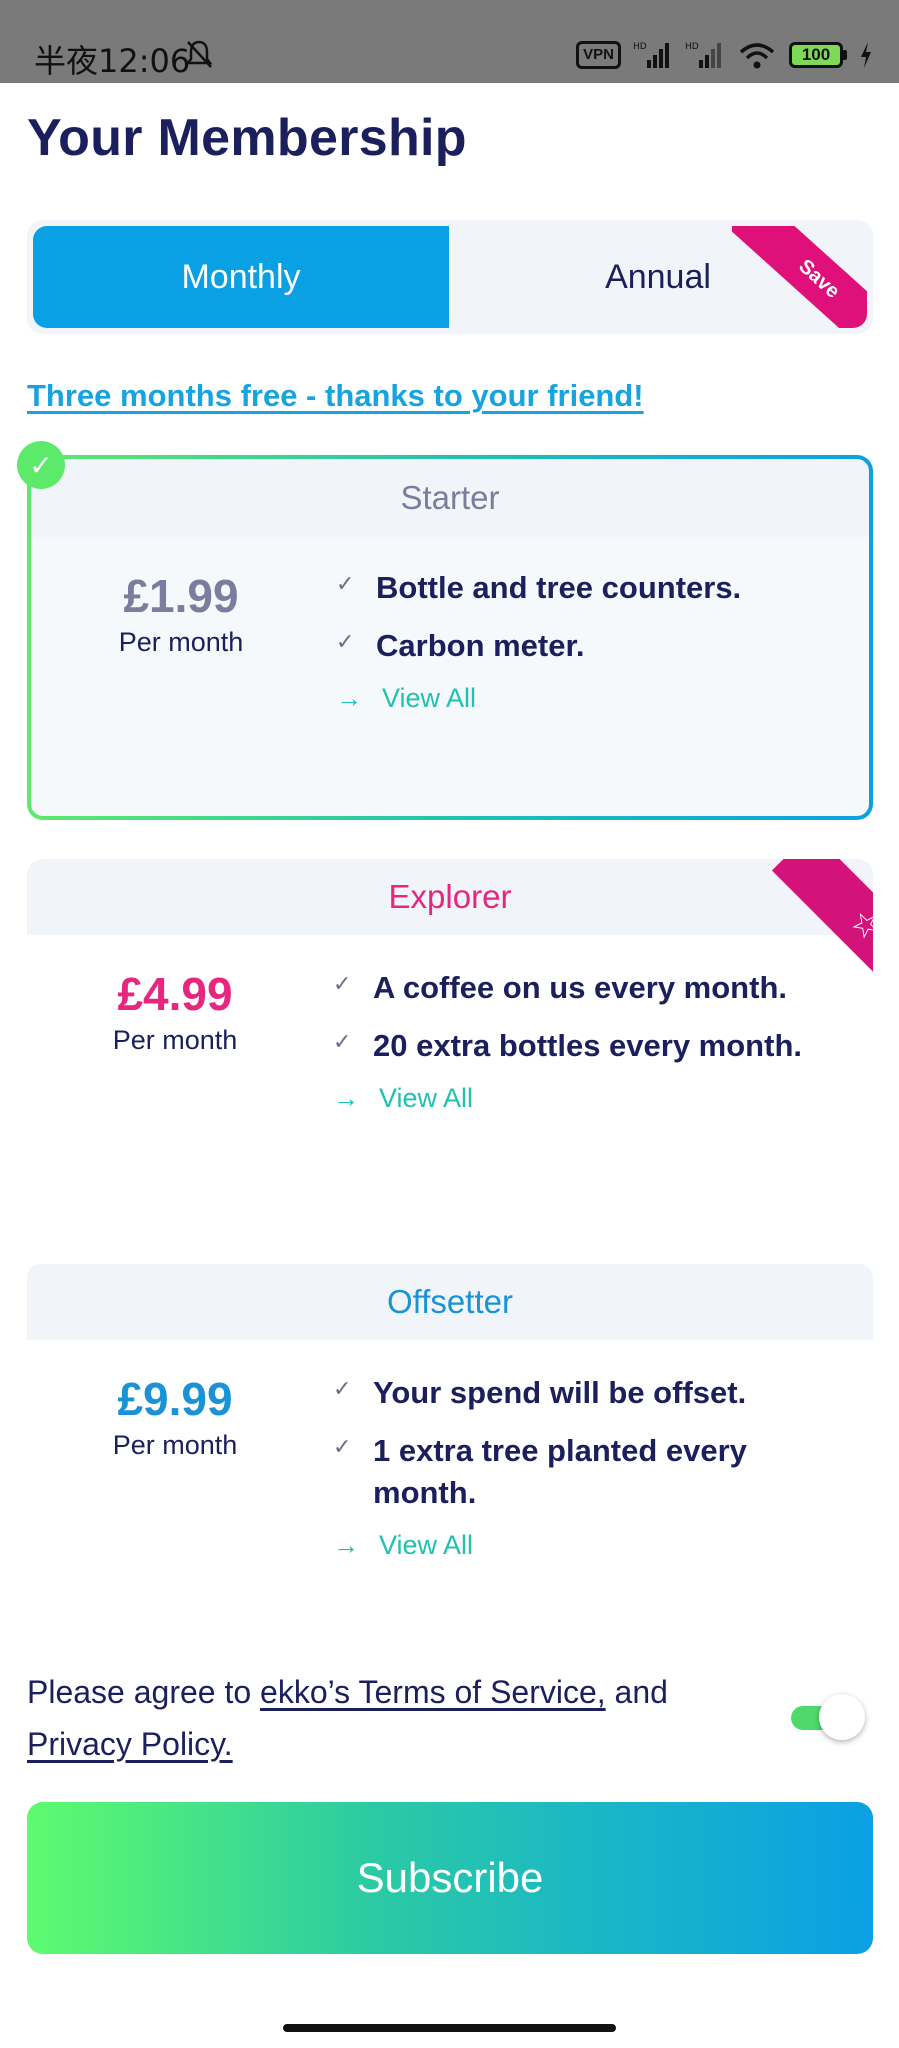 The image size is (899, 2048). I want to click on subscribe-label: Subscribe, so click(450, 1877).